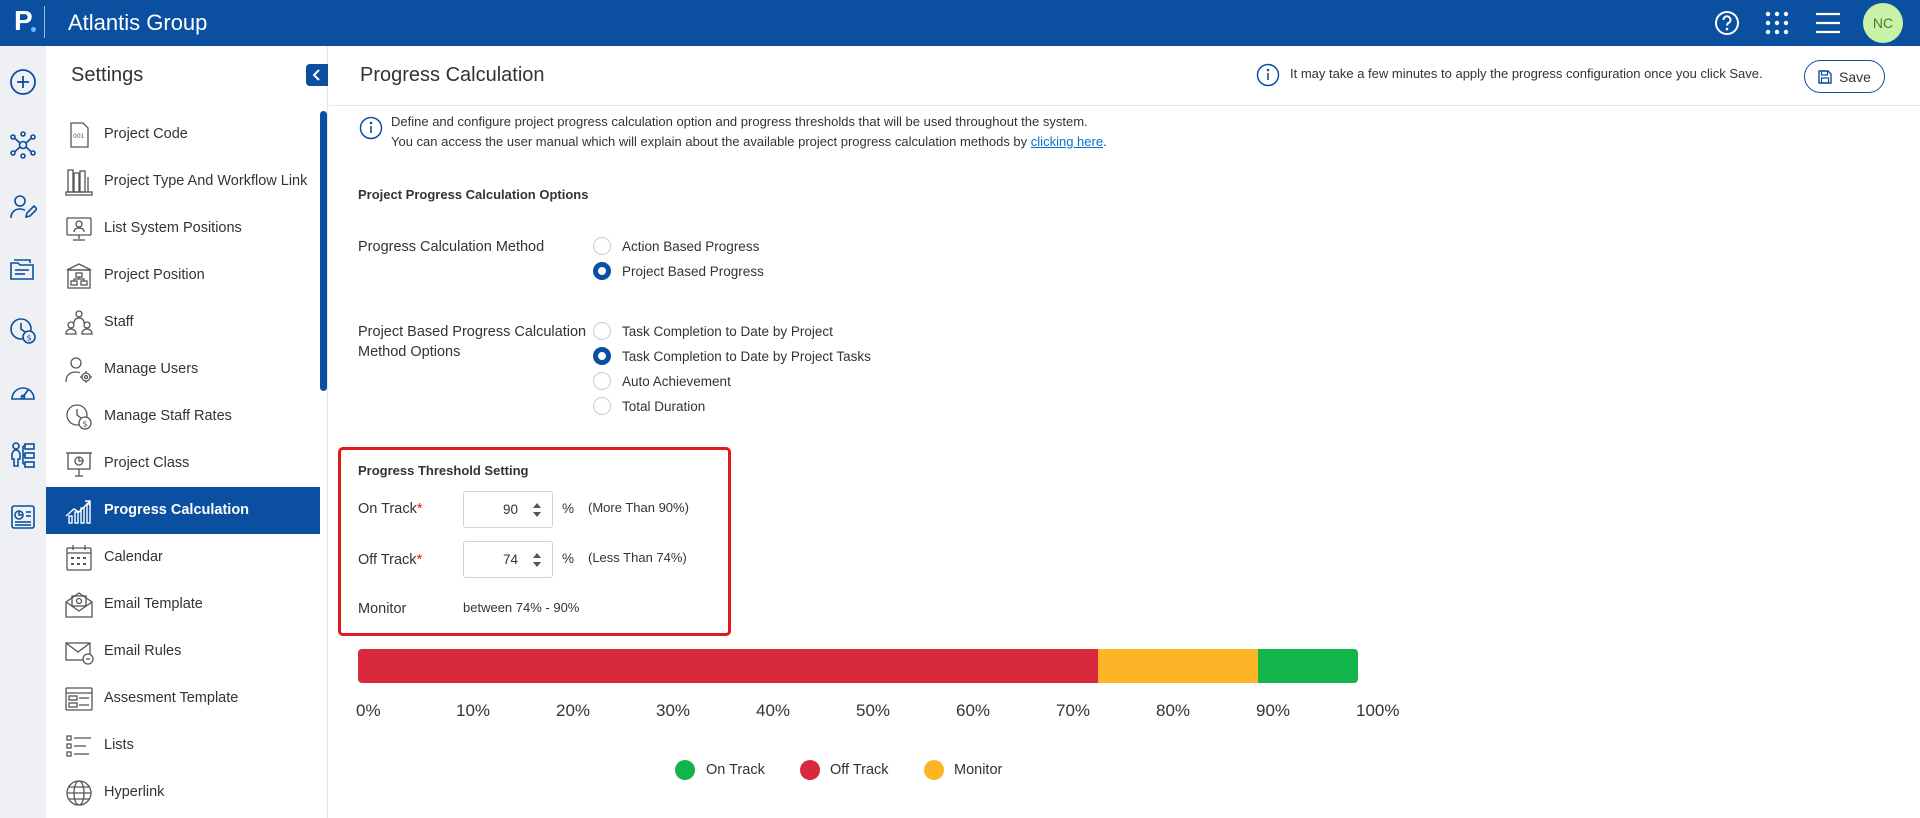 The width and height of the screenshot is (1920, 818). I want to click on radio-task-completion-tasks, so click(602, 356).